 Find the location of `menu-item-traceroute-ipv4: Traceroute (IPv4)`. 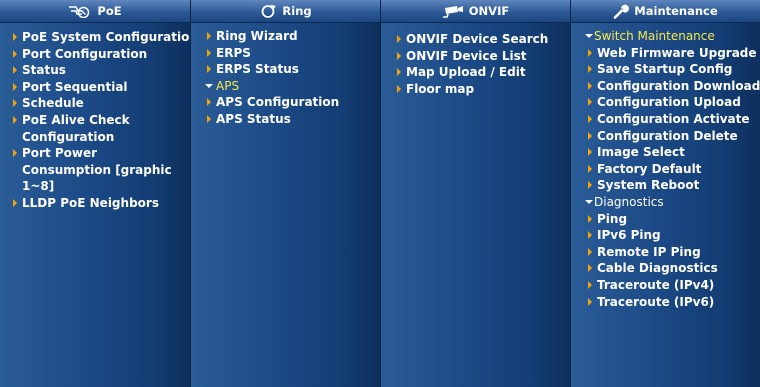

menu-item-traceroute-ipv4: Traceroute (IPv4) is located at coordinates (665, 285).